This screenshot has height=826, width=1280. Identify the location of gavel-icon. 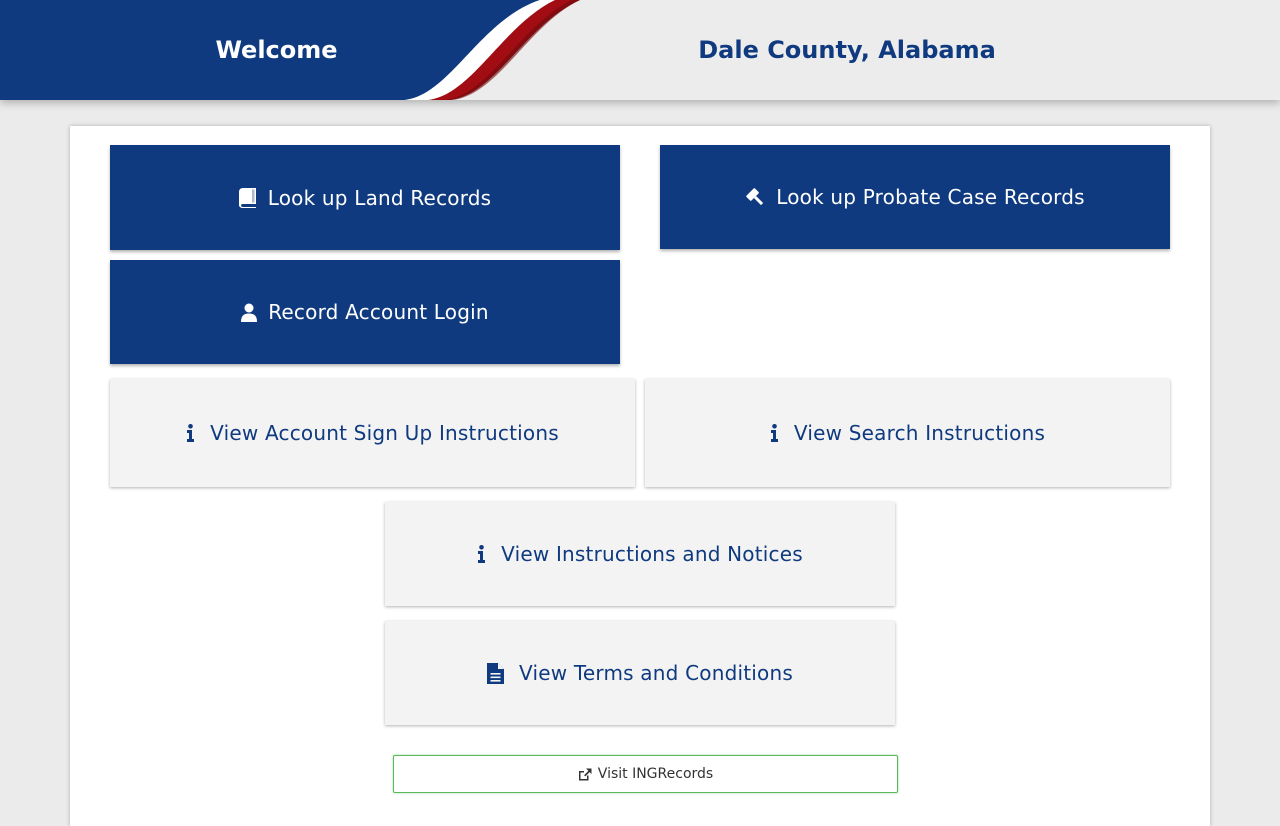
(755, 197).